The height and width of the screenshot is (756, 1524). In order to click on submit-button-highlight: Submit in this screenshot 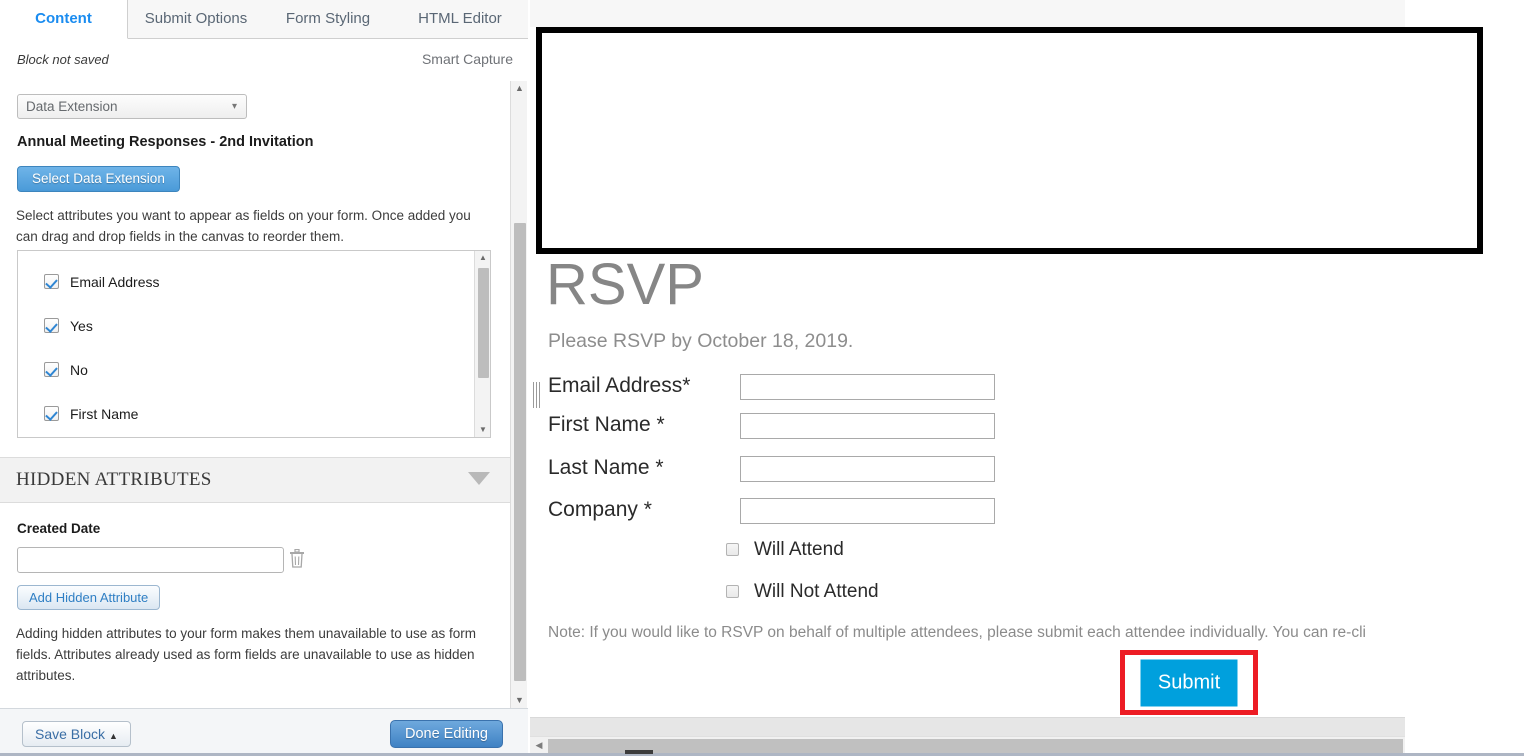, I will do `click(1189, 682)`.